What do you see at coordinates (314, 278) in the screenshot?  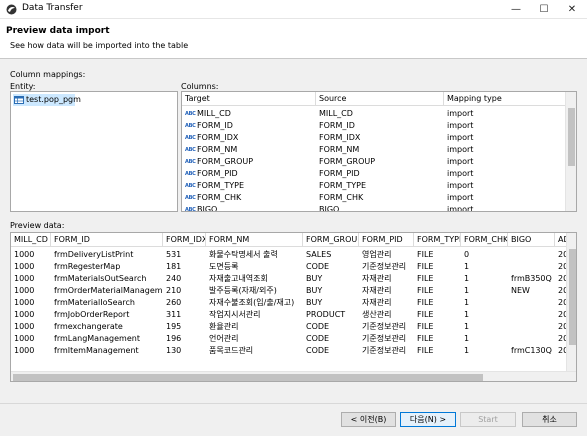 I see `preview-cell: BUY` at bounding box center [314, 278].